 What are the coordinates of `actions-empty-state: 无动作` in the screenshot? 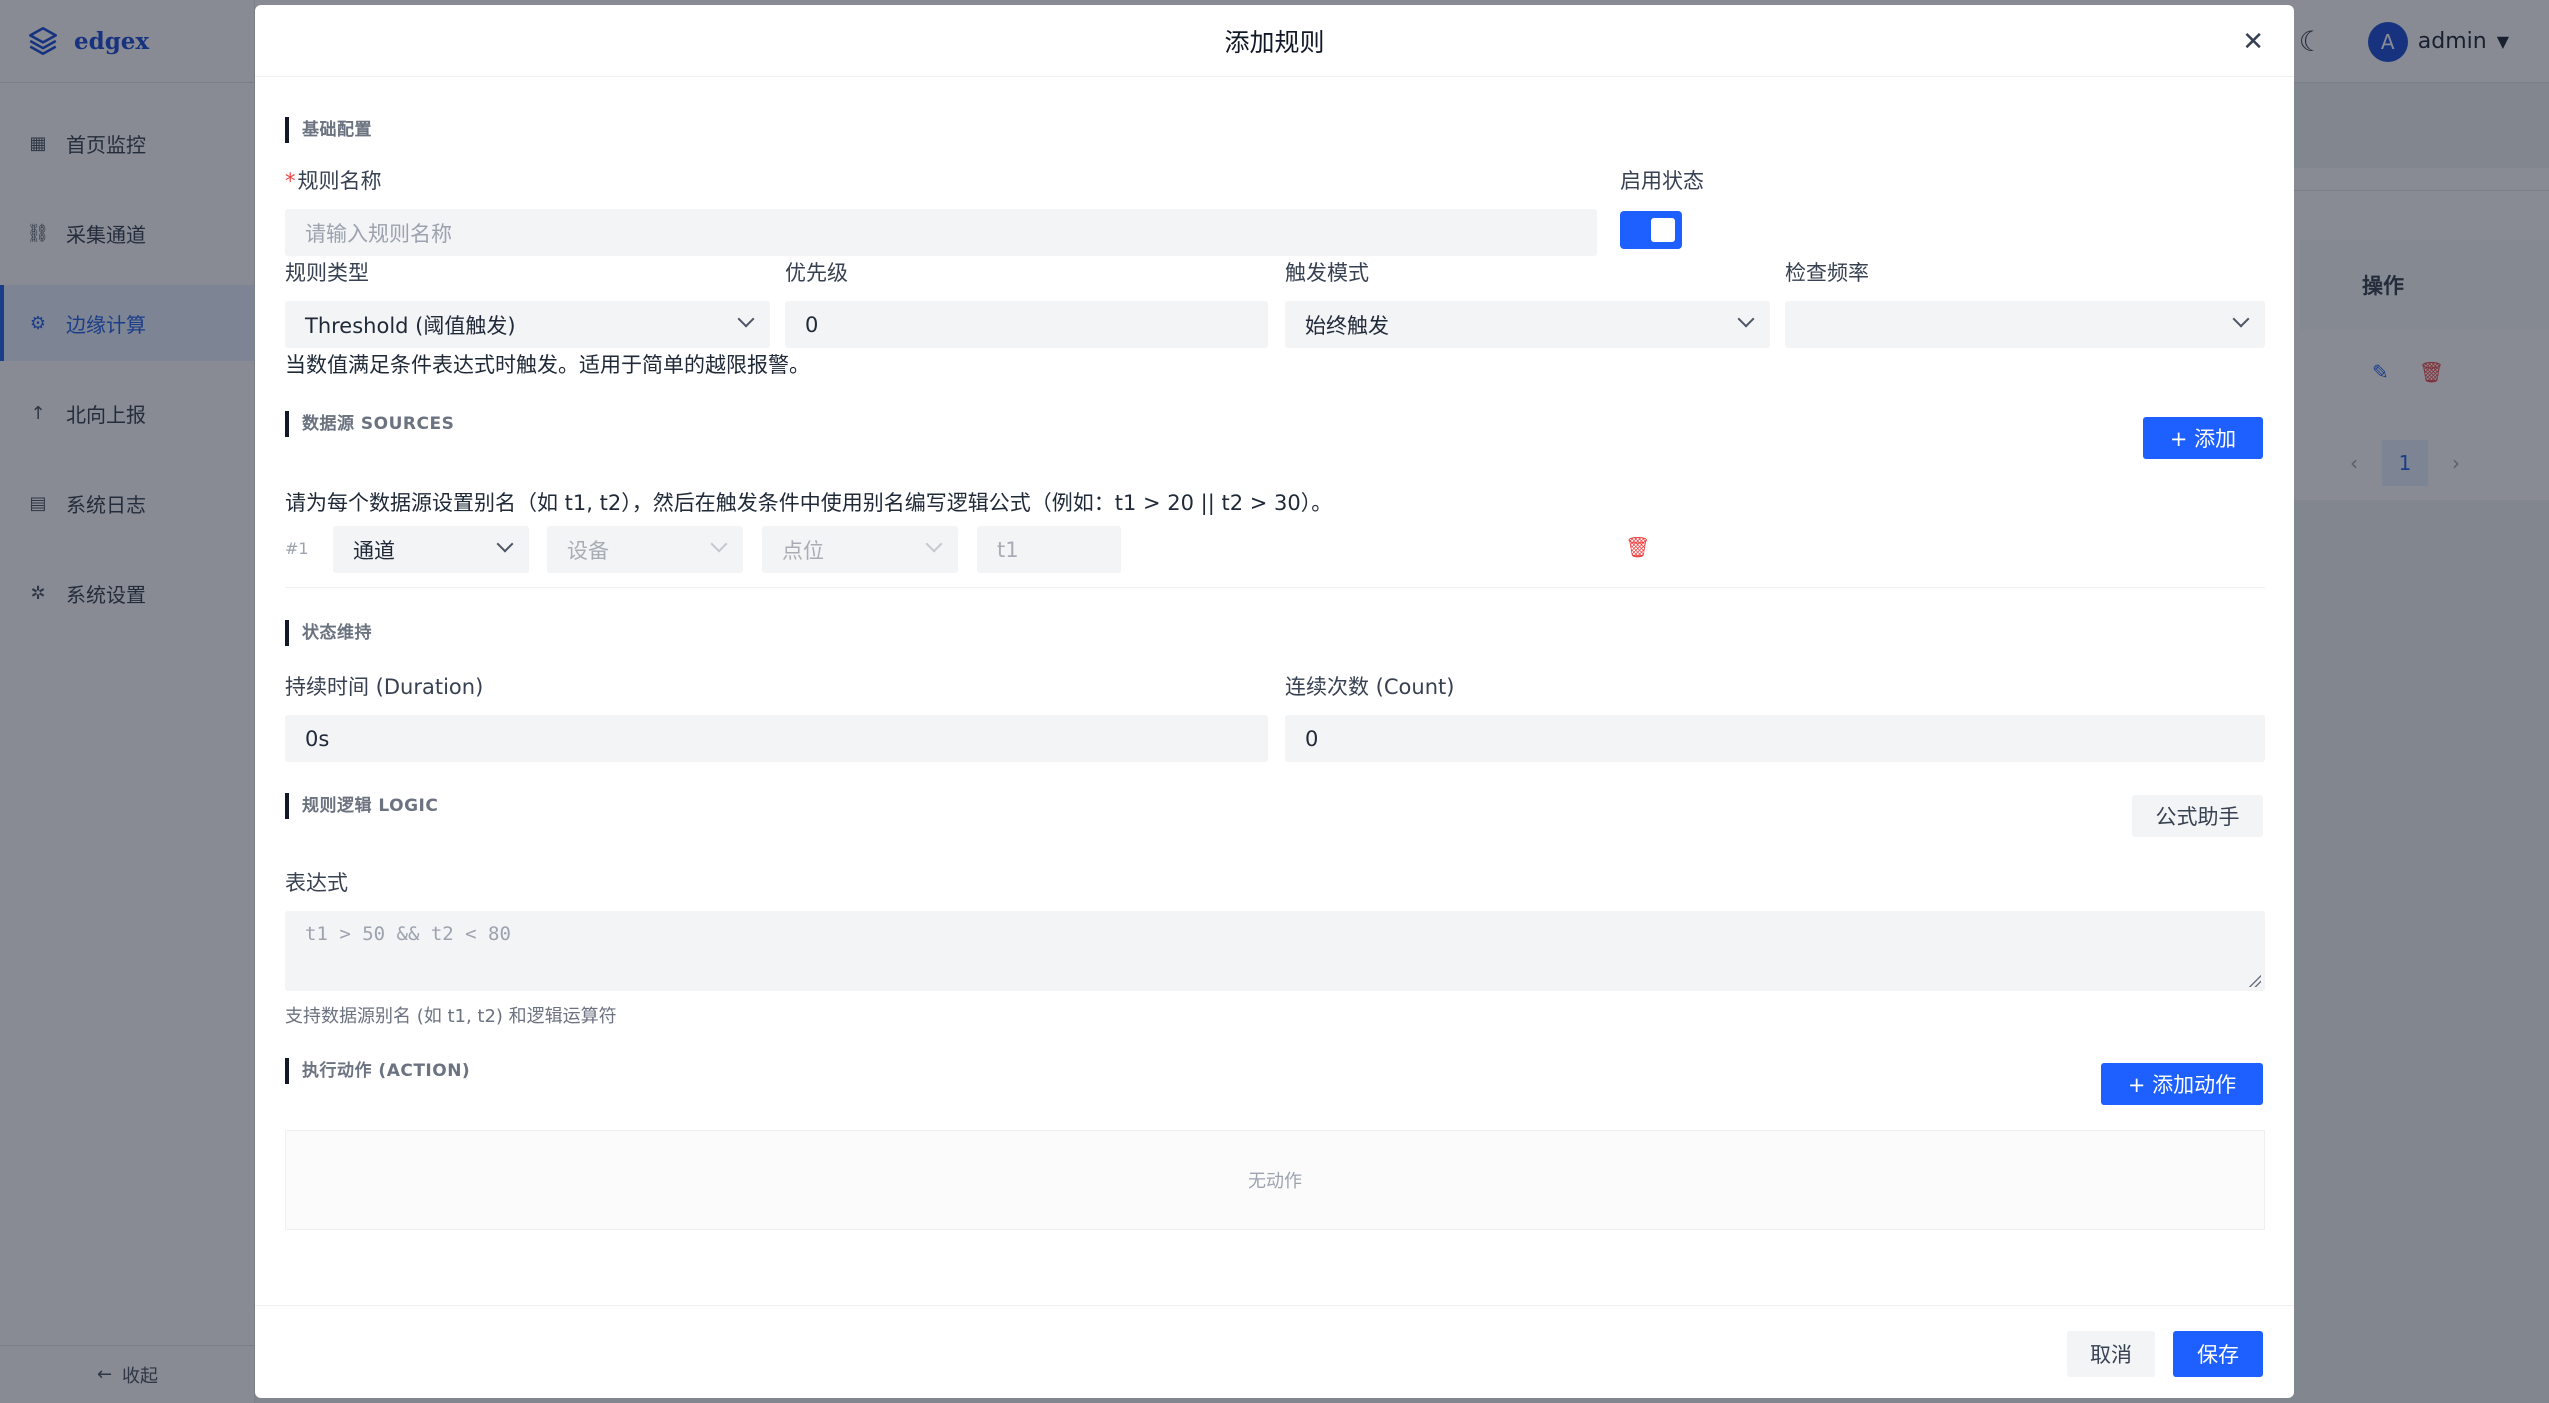 It's located at (1275, 1180).